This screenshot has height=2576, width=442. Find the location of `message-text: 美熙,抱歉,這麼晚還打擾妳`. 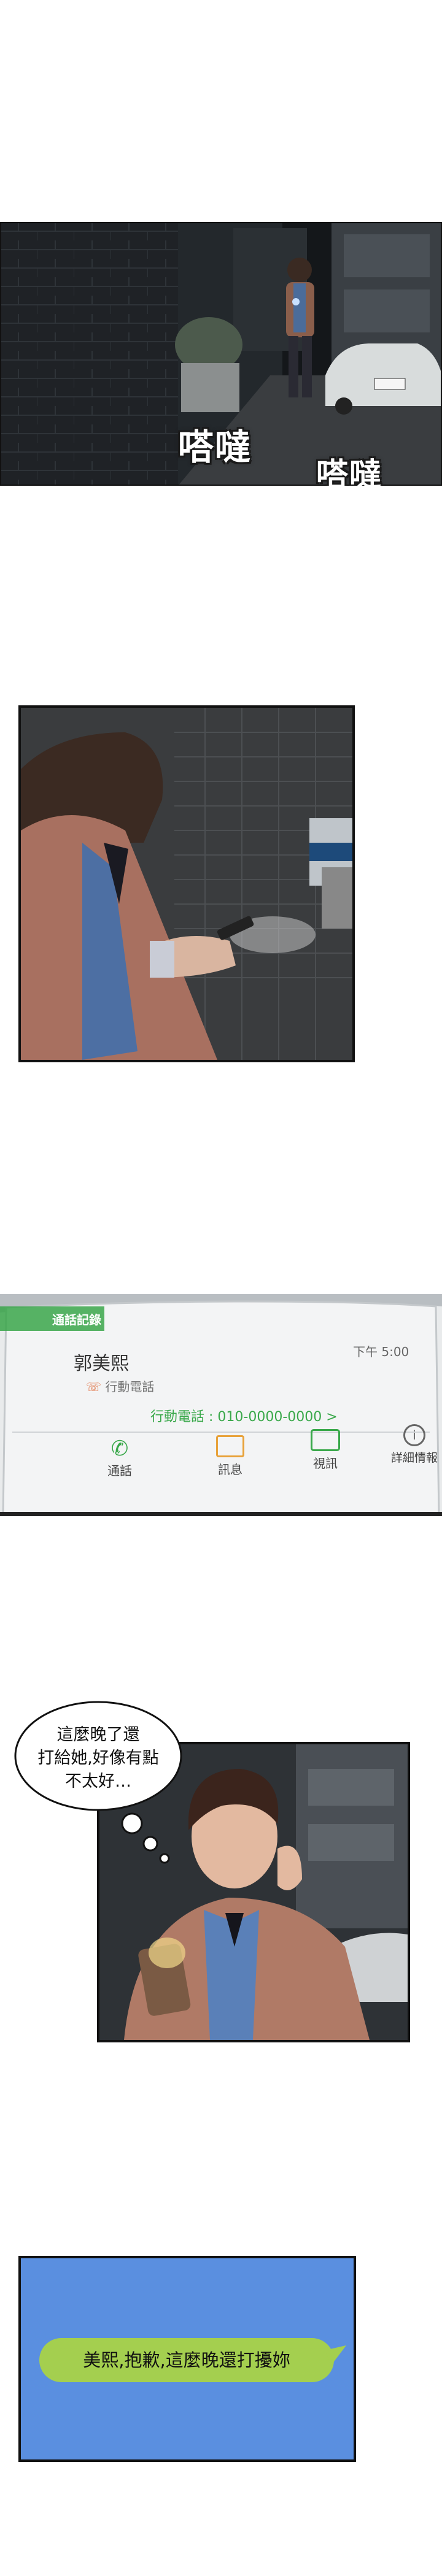

message-text: 美熙,抱歉,這麼晚還打擾妳 is located at coordinates (187, 2360).